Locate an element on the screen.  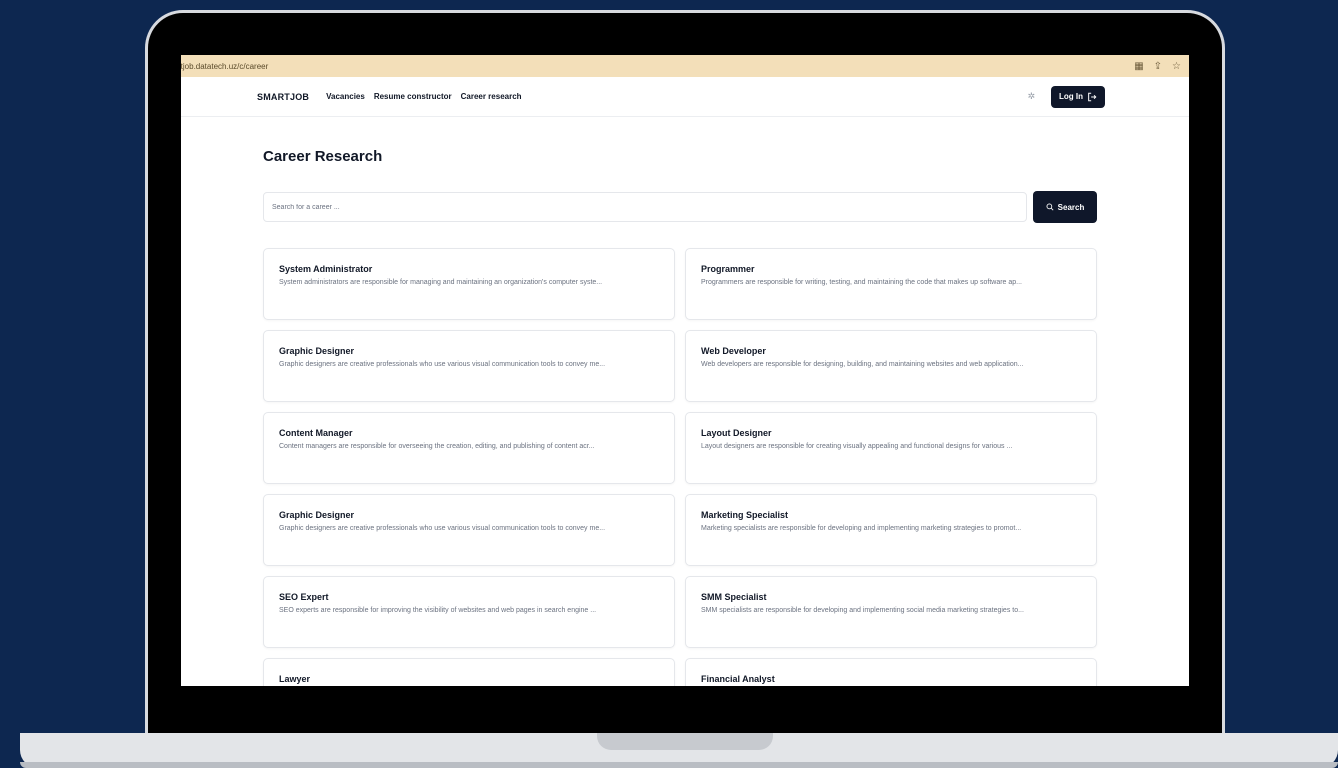
url-text: rtjob.datatech.uz/c/career is located at coordinates (224, 66).